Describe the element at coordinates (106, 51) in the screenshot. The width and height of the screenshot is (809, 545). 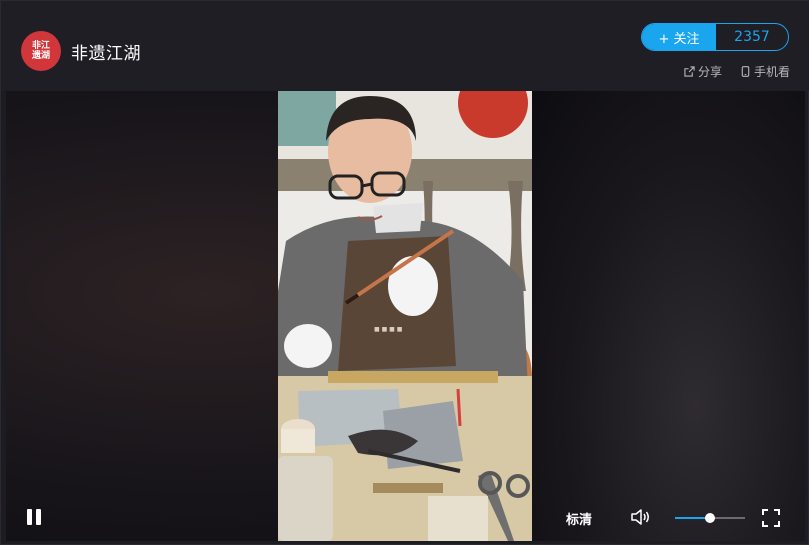
I see `channel-name: 非遗江湖` at that location.